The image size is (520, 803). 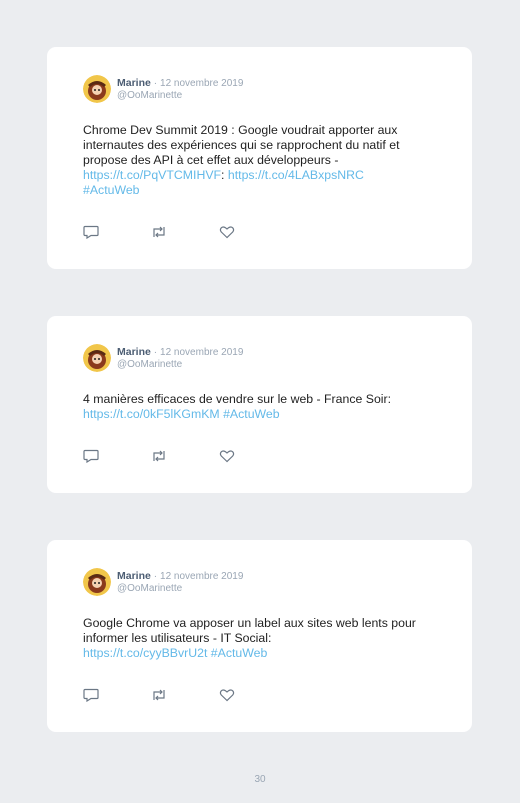 I want to click on page-number: 30, so click(x=260, y=779).